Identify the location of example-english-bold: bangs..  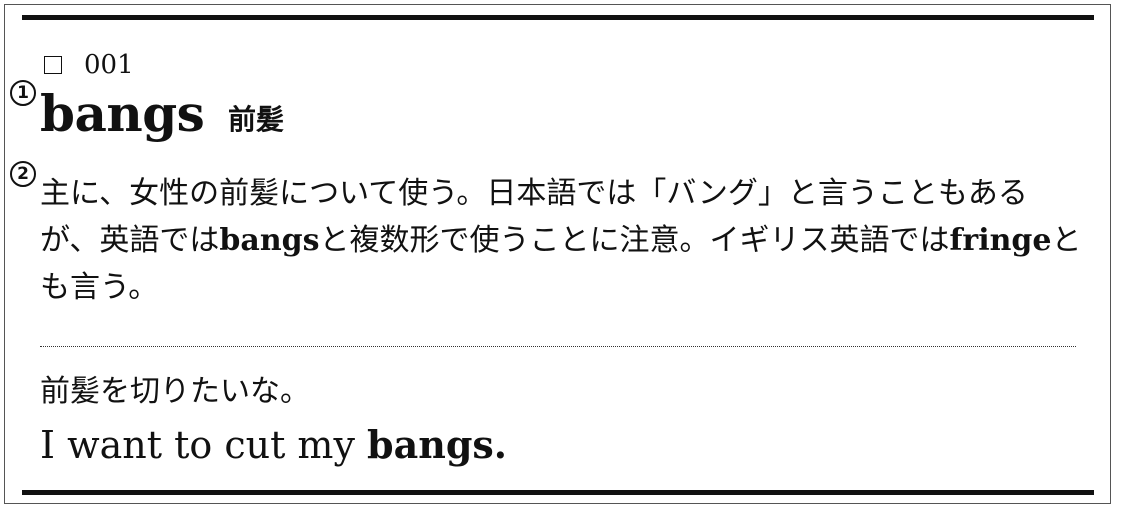
(437, 444).